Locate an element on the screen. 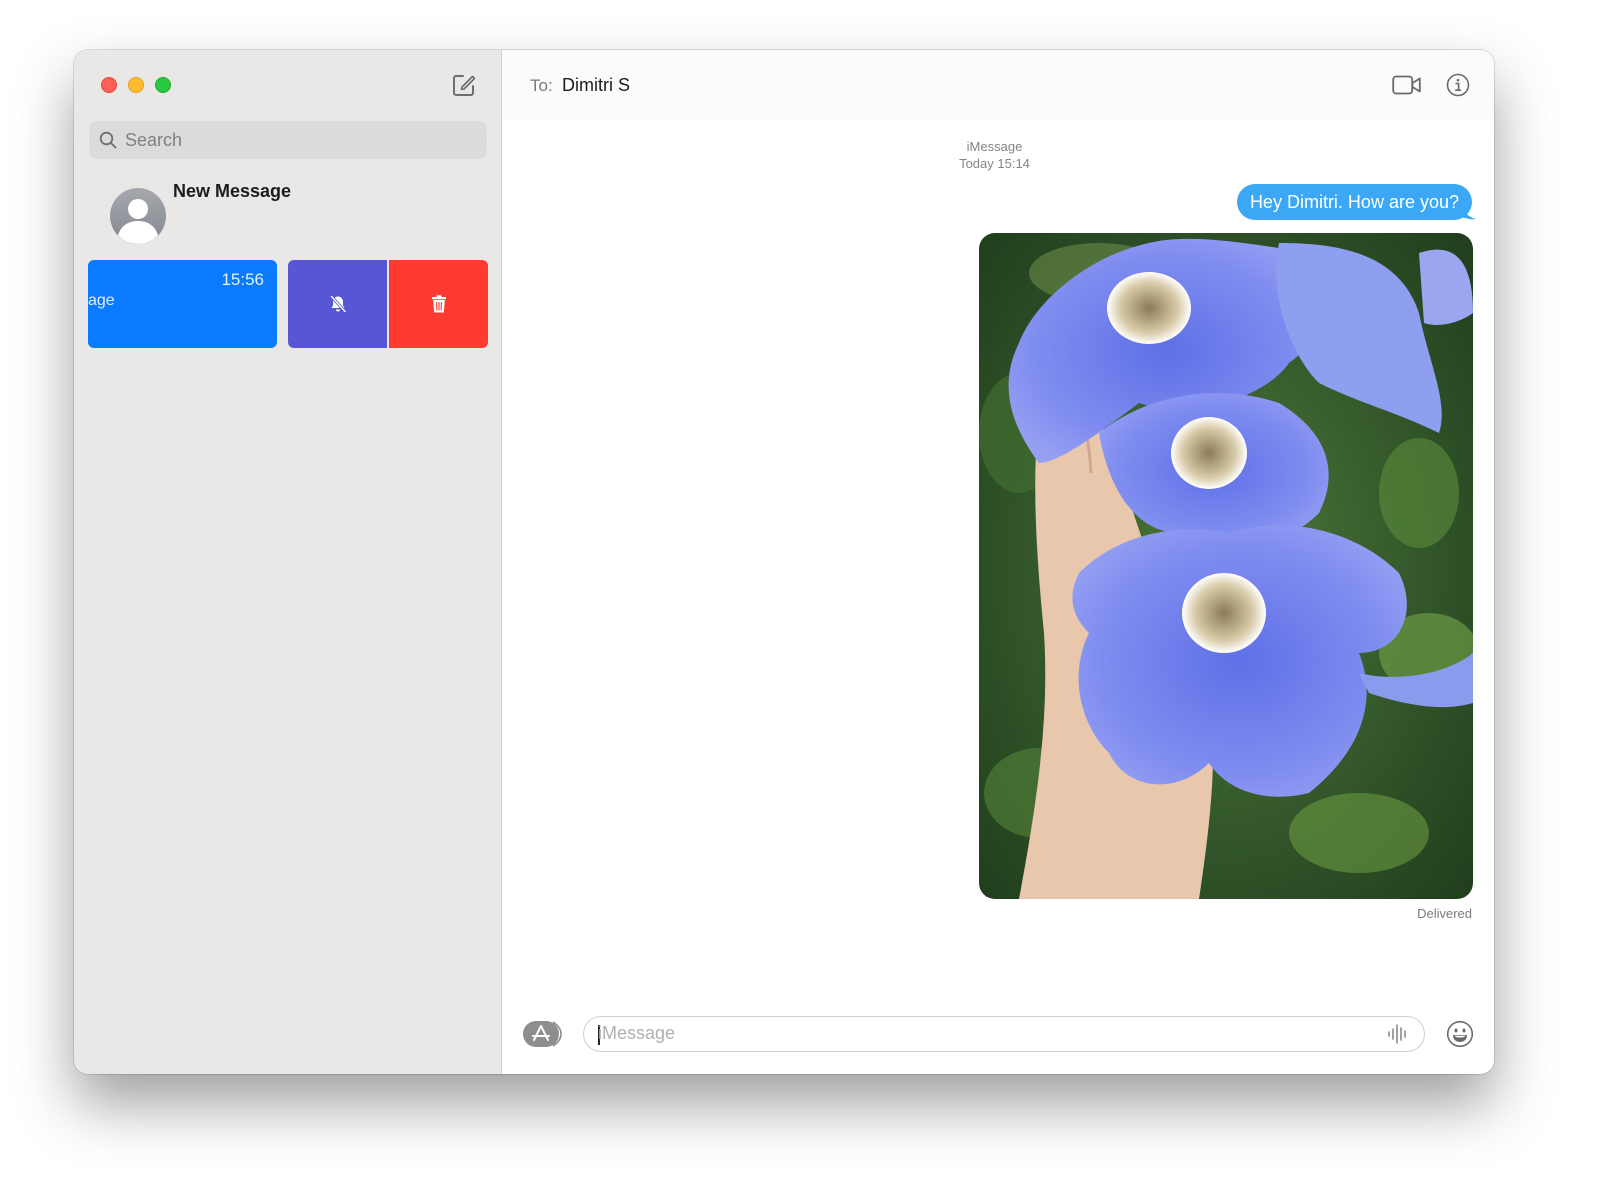 This screenshot has width=1600, height=1196. info-icon is located at coordinates (1458, 85).